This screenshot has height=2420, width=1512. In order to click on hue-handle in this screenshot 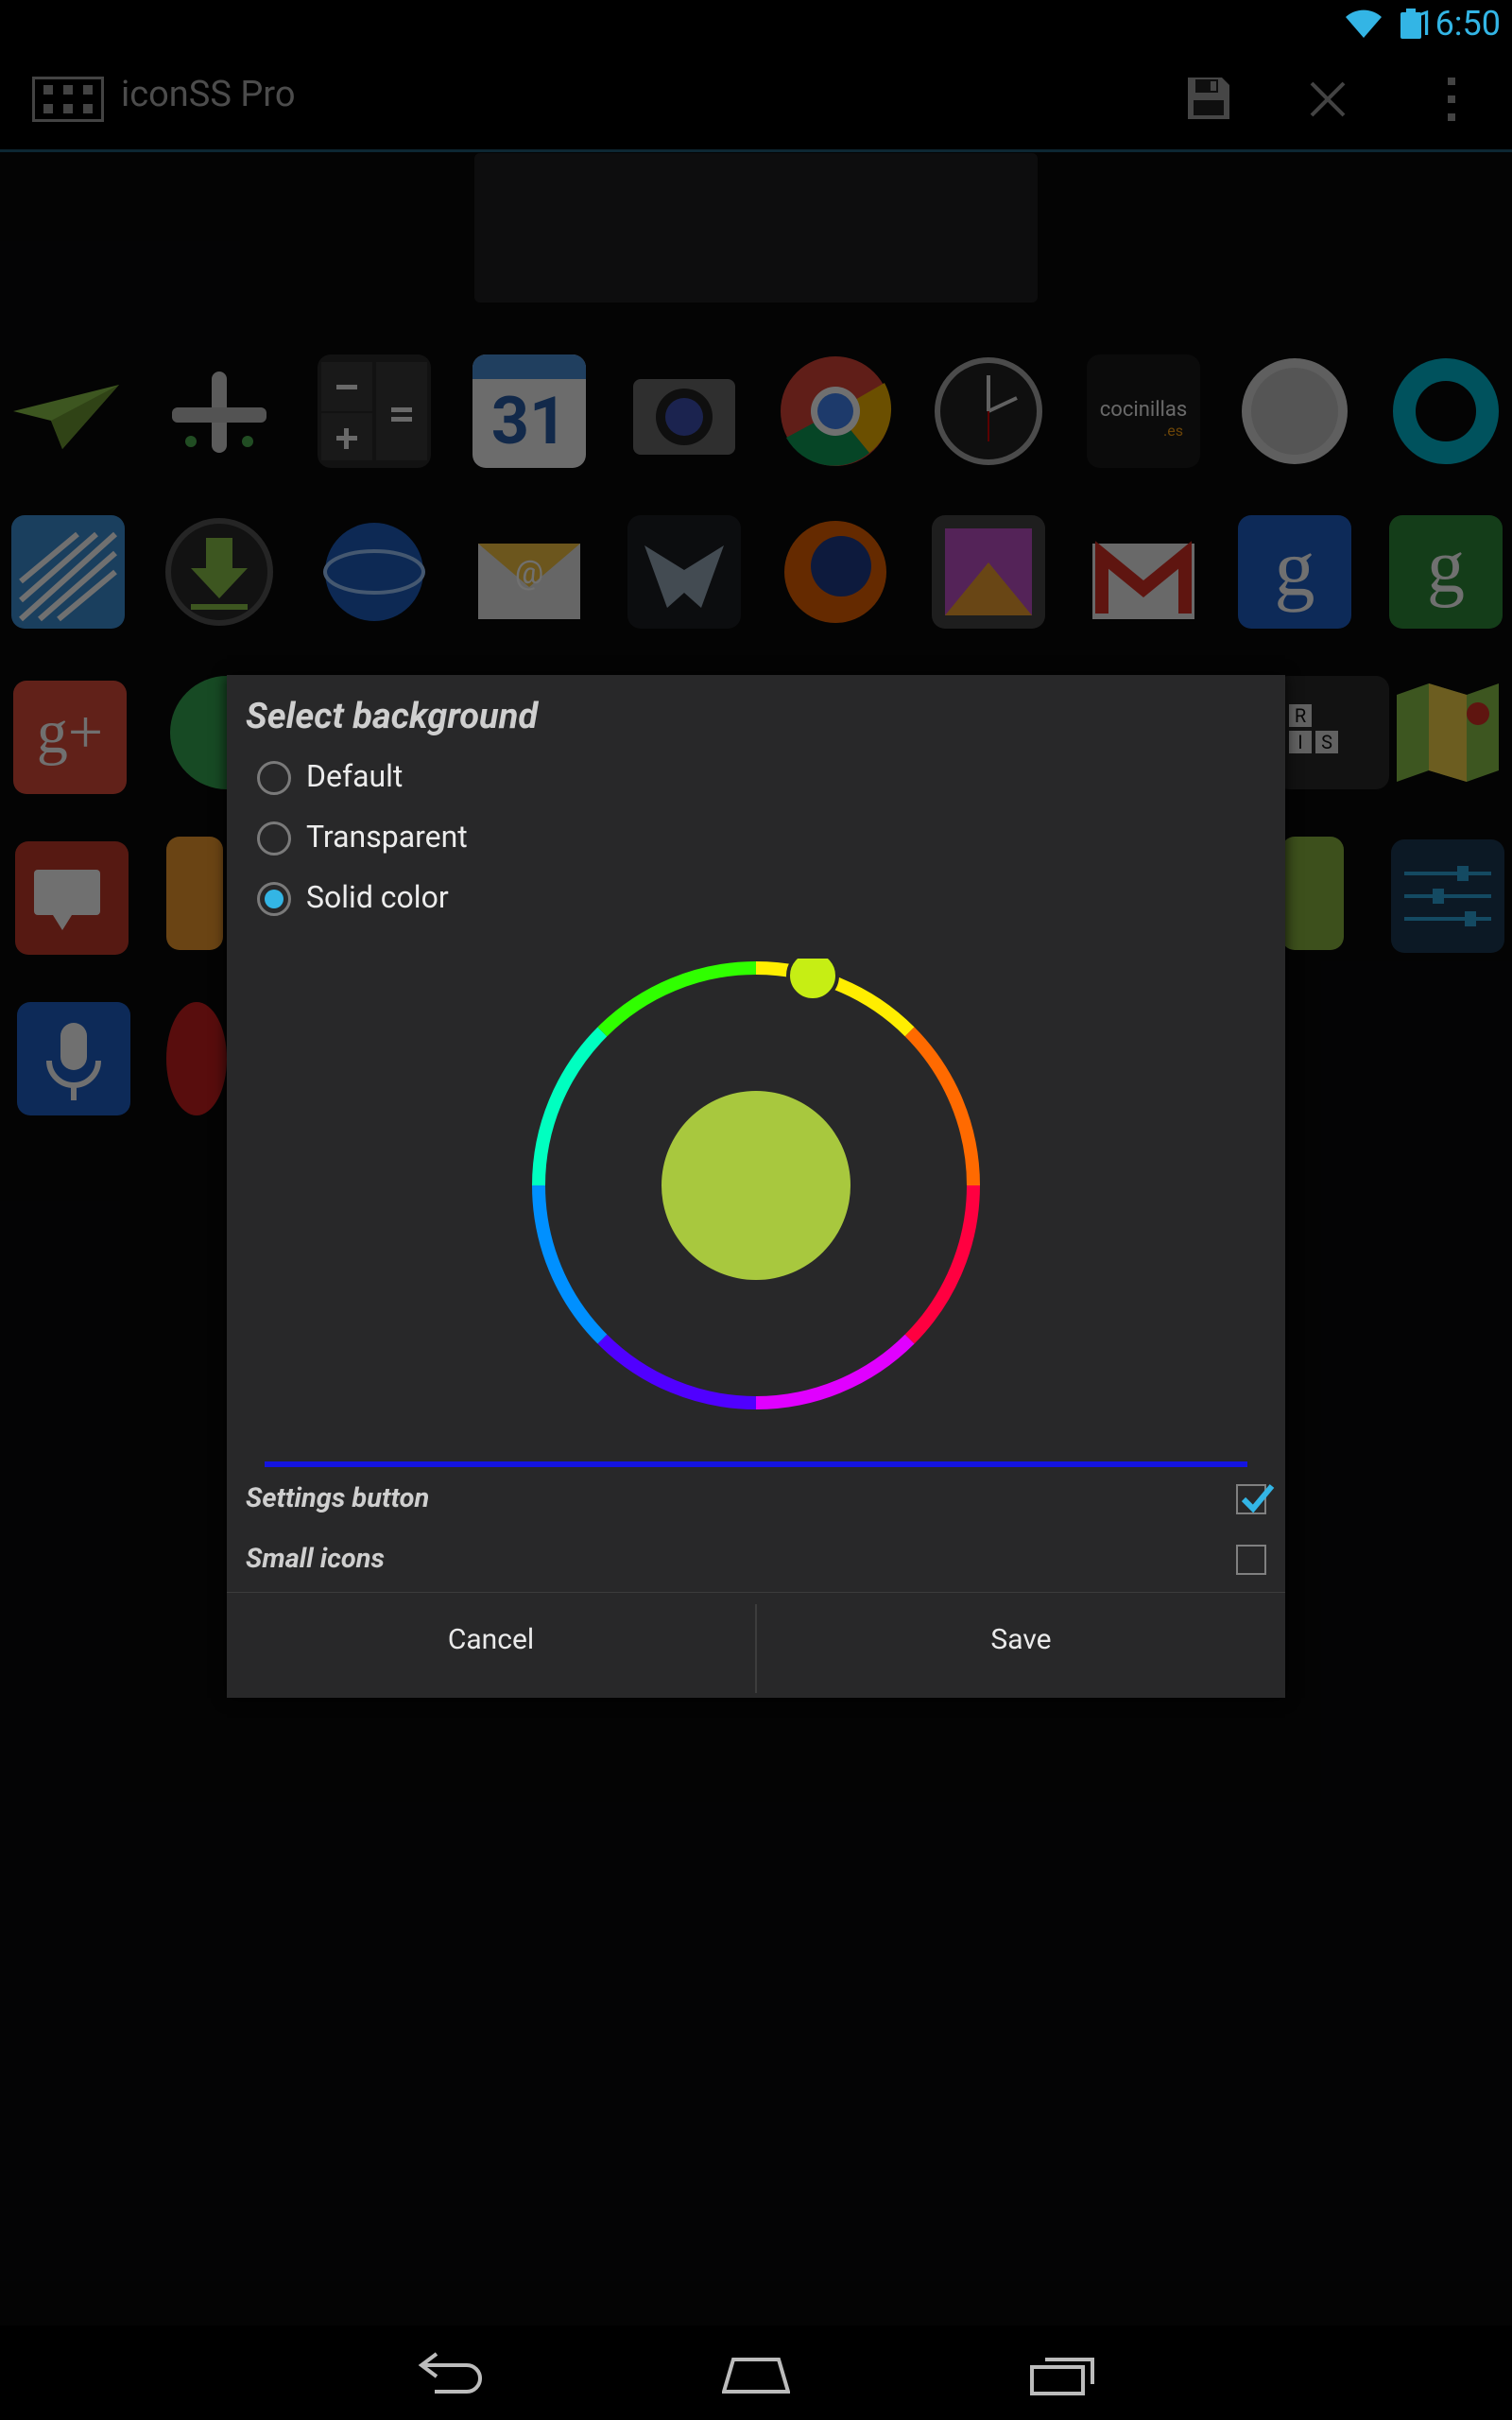, I will do `click(812, 980)`.